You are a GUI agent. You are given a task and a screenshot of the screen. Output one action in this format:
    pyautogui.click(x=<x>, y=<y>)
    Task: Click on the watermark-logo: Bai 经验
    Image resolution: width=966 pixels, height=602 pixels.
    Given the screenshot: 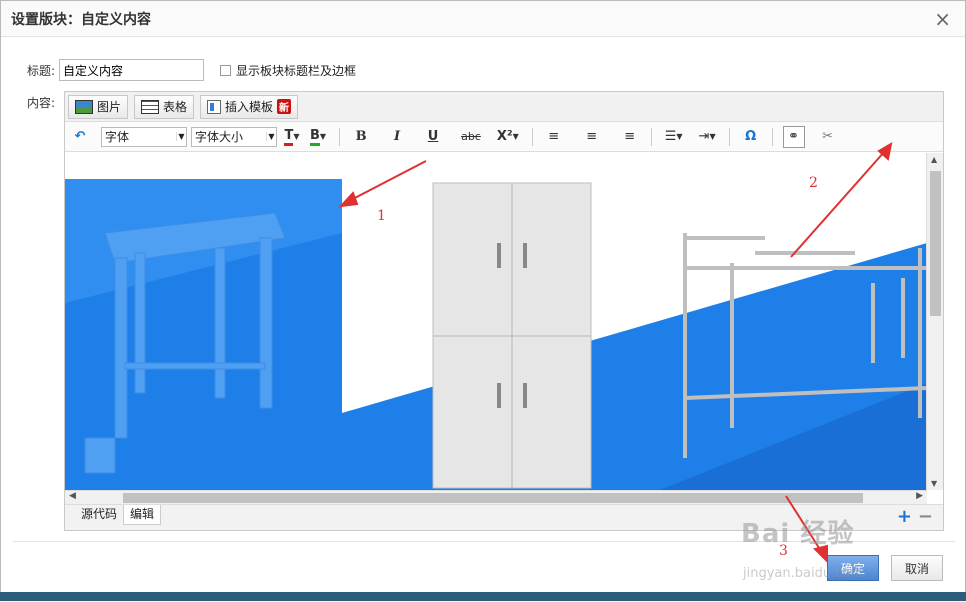 What is the action you would take?
    pyautogui.click(x=798, y=534)
    